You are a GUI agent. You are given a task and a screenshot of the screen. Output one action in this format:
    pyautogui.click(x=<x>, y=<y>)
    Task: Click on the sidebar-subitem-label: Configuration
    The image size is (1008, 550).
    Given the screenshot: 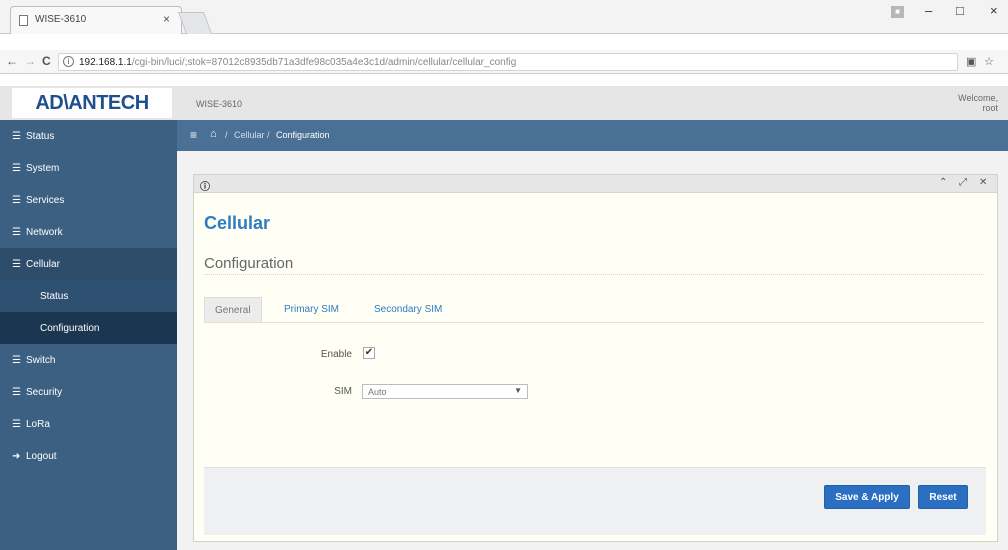 What is the action you would take?
    pyautogui.click(x=70, y=328)
    